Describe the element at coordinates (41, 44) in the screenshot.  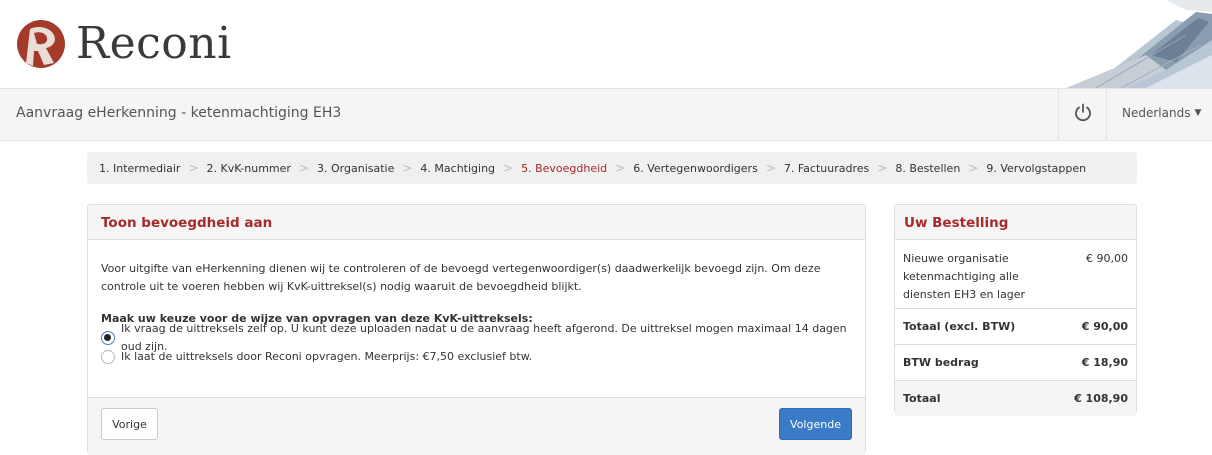
I see `reconi-logo-icon` at that location.